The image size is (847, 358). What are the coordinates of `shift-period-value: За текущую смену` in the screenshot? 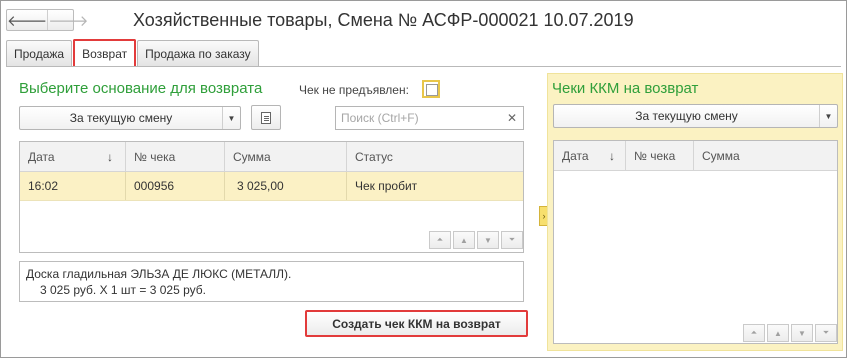 It's located at (121, 118).